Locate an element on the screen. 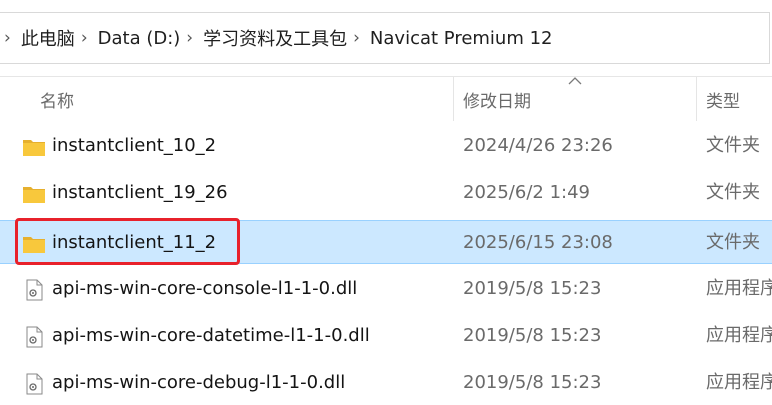  breadcrumb-label: Navicat Premium 12 is located at coordinates (461, 38).